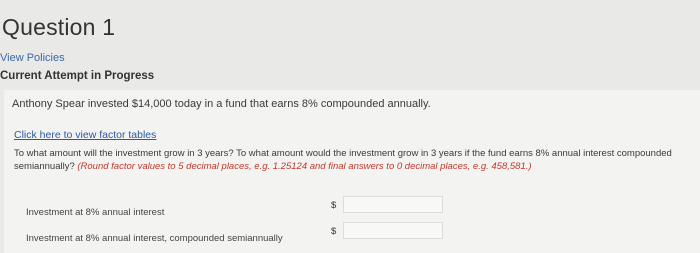 This screenshot has height=253, width=700. What do you see at coordinates (85, 135) in the screenshot?
I see `factor-tables-link: Click here to view factor tables` at bounding box center [85, 135].